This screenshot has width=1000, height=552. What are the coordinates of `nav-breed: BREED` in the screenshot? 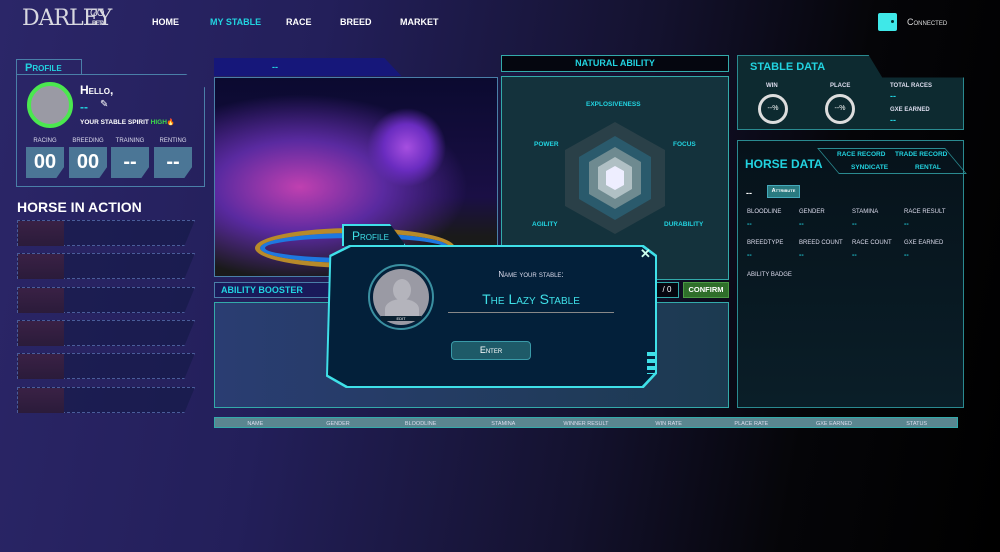 It's located at (356, 22).